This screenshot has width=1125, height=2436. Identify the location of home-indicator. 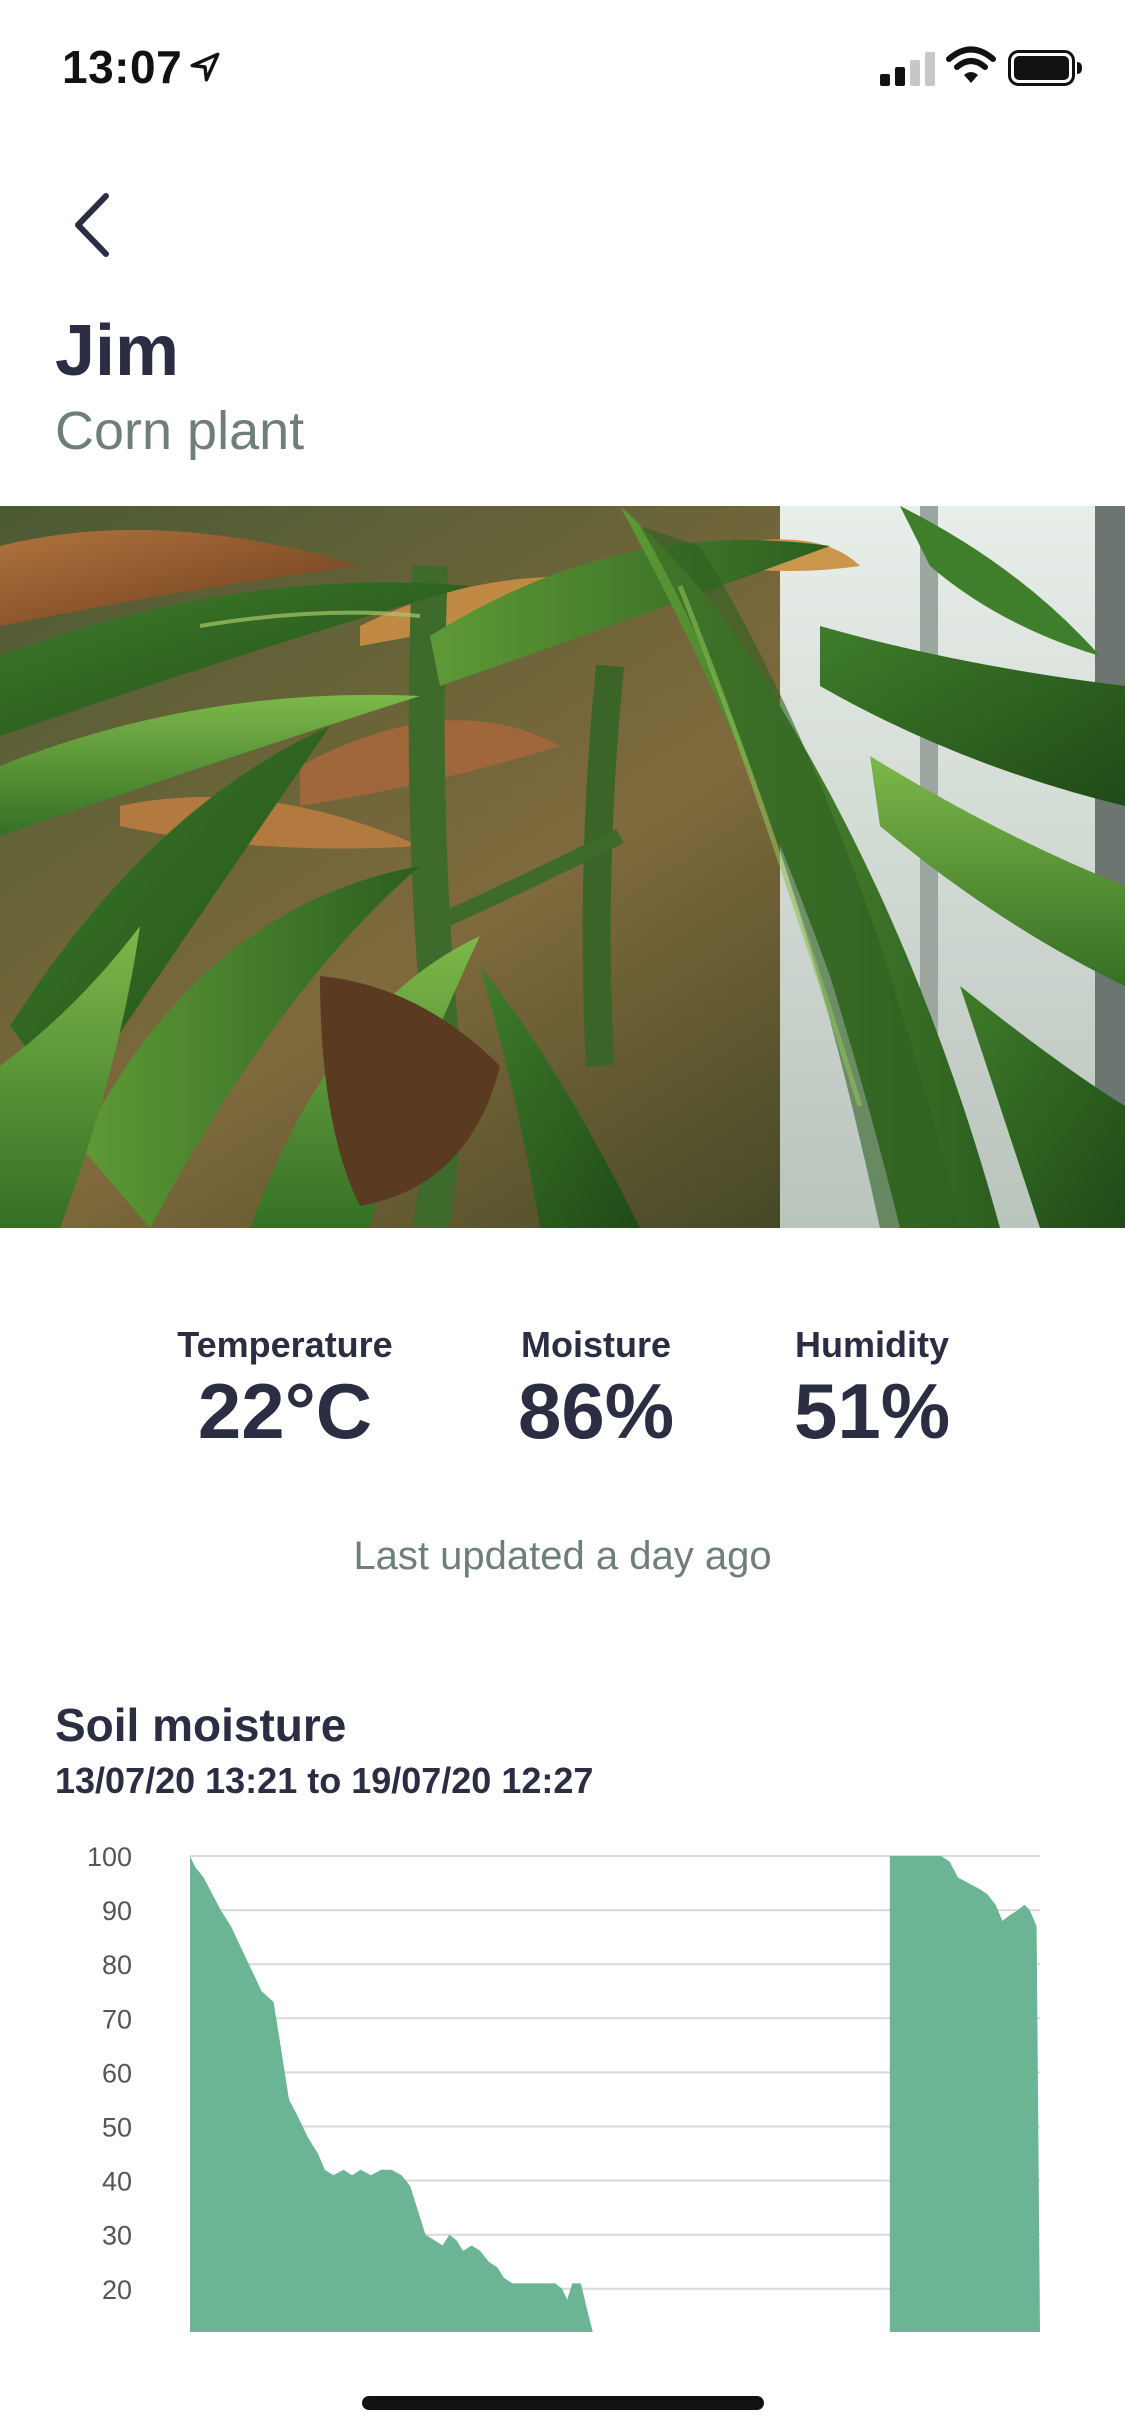
(563, 2403).